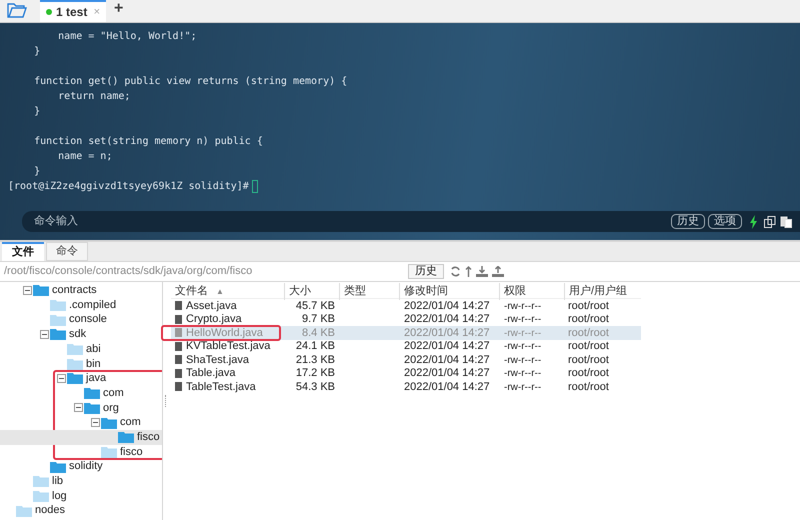 This screenshot has height=520, width=800. I want to click on folder-label: java, so click(96, 378).